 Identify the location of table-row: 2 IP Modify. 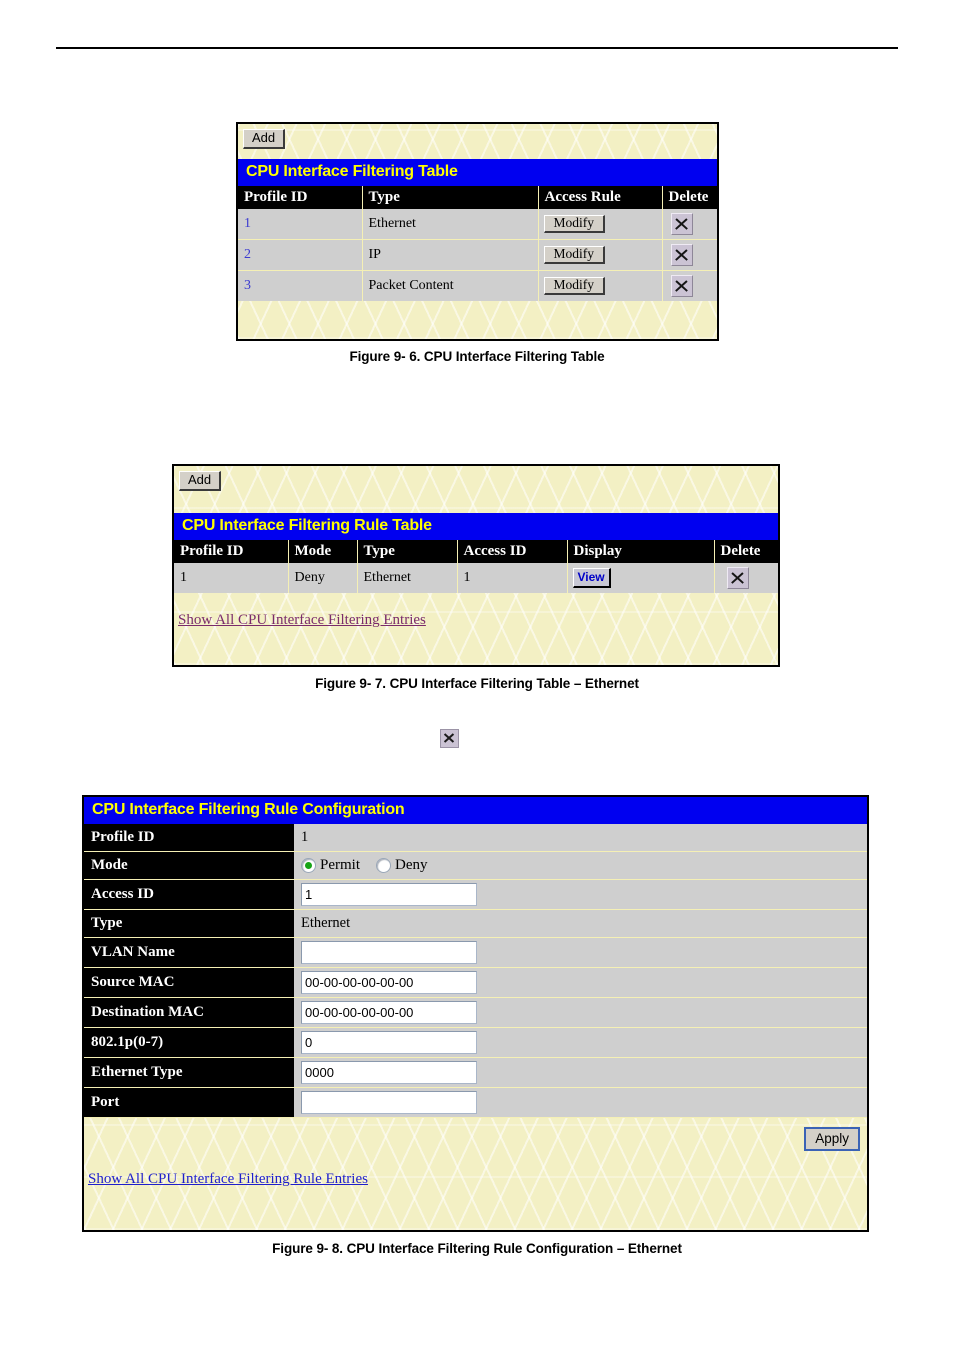
(477, 255).